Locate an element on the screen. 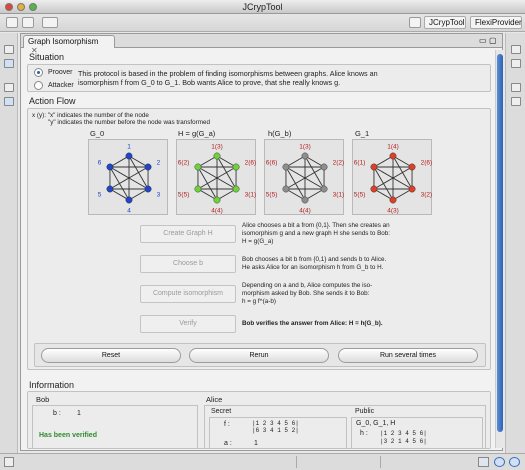 The image size is (525, 470). run-several-times-button: Run several times is located at coordinates (408, 355).